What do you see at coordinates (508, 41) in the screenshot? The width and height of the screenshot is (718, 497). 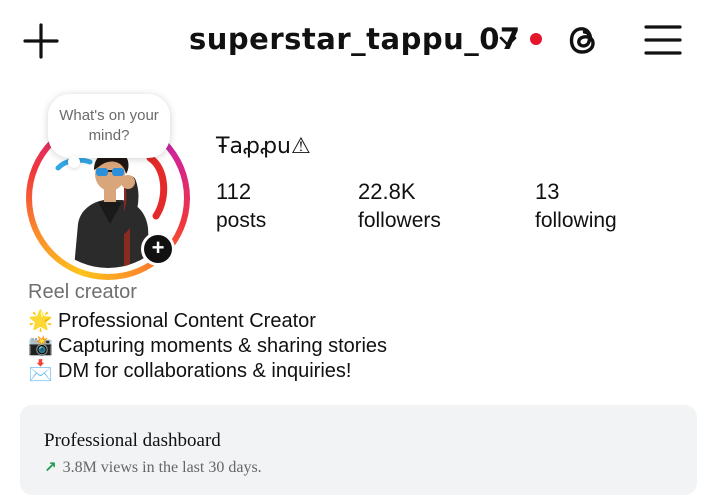 I see `chevron-down-icon` at bounding box center [508, 41].